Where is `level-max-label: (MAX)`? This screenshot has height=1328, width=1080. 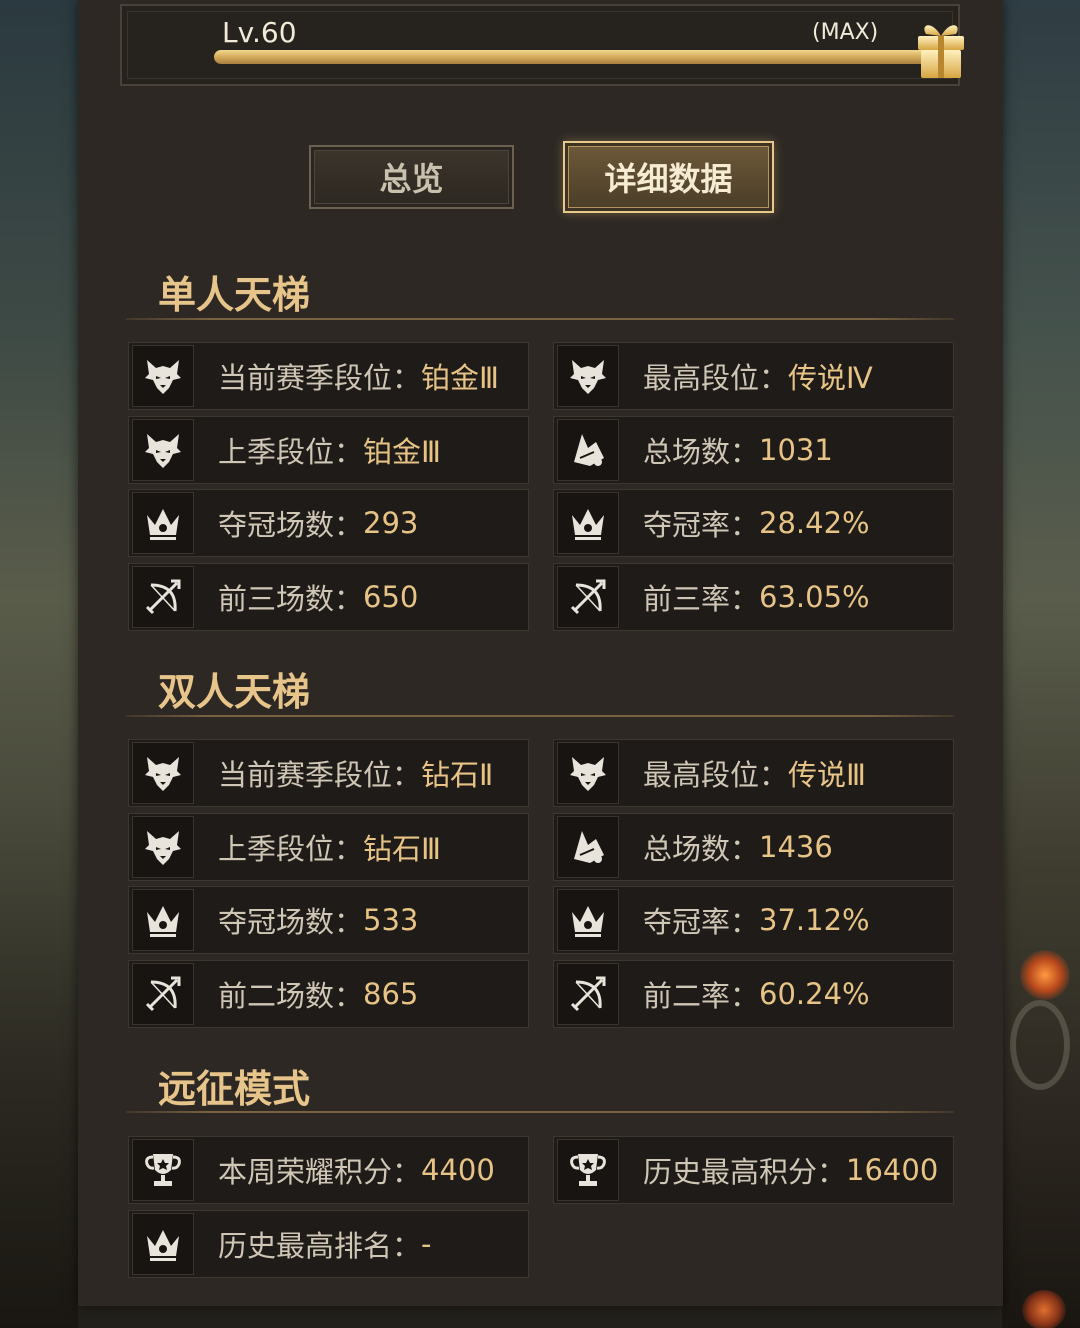
level-max-label: (MAX) is located at coordinates (845, 32).